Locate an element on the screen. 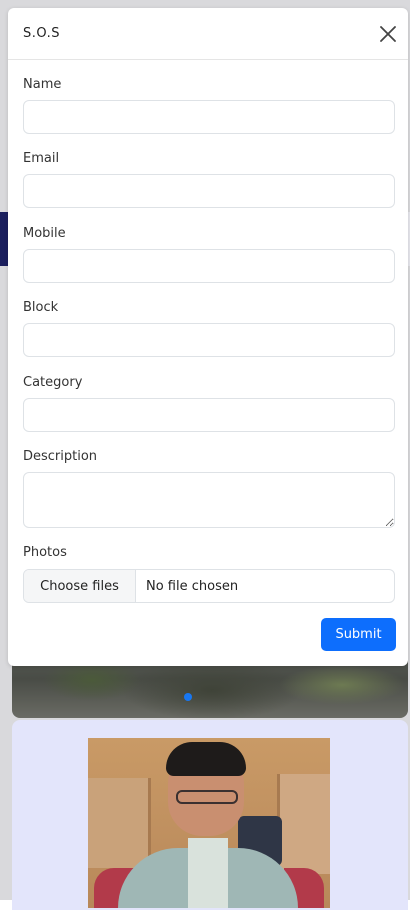 The height and width of the screenshot is (910, 410). name-input is located at coordinates (209, 117).